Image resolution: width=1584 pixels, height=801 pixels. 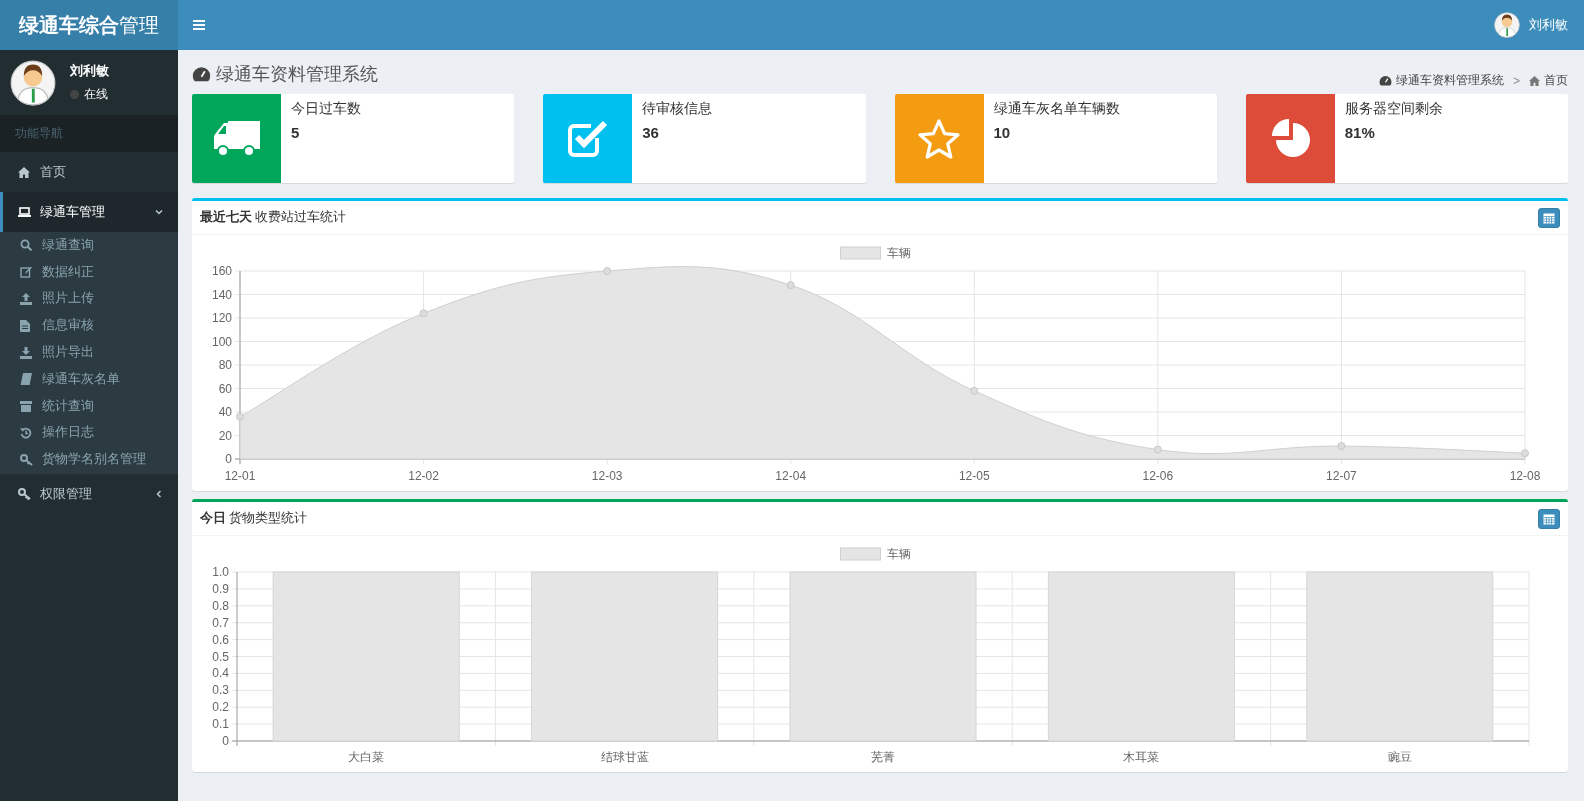 What do you see at coordinates (1056, 109) in the screenshot?
I see `info-box-label: 绿通车灰名单车辆数` at bounding box center [1056, 109].